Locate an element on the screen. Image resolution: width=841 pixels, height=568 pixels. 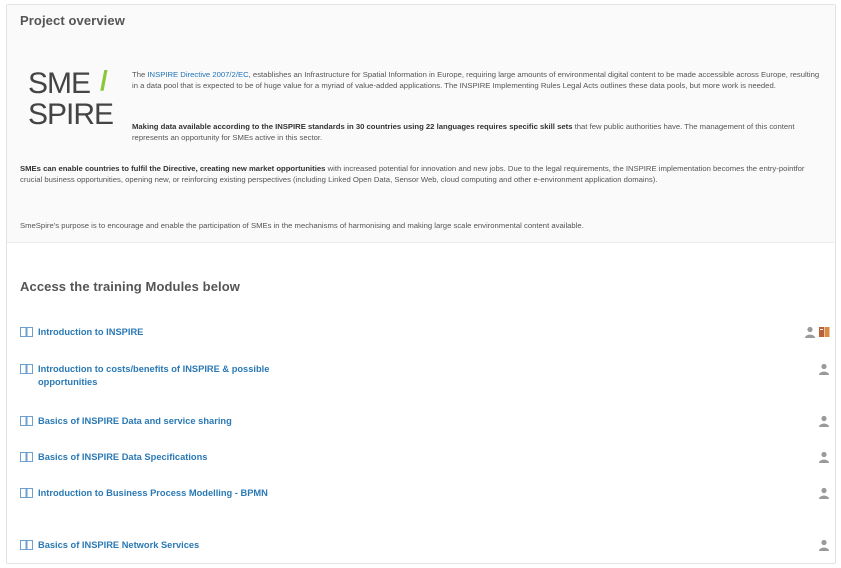
smespire-logo: SME / SPIRE is located at coordinates (71, 98).